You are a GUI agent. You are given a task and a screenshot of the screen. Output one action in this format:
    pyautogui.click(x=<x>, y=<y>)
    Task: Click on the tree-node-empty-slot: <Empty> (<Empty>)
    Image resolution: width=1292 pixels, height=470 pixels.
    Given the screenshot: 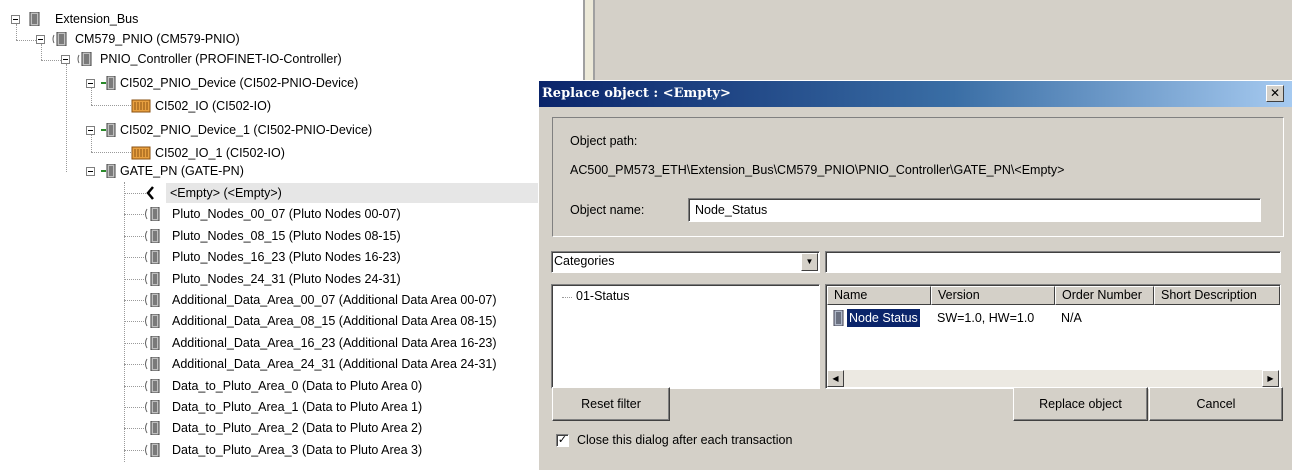 What is the action you would take?
    pyautogui.click(x=290, y=193)
    